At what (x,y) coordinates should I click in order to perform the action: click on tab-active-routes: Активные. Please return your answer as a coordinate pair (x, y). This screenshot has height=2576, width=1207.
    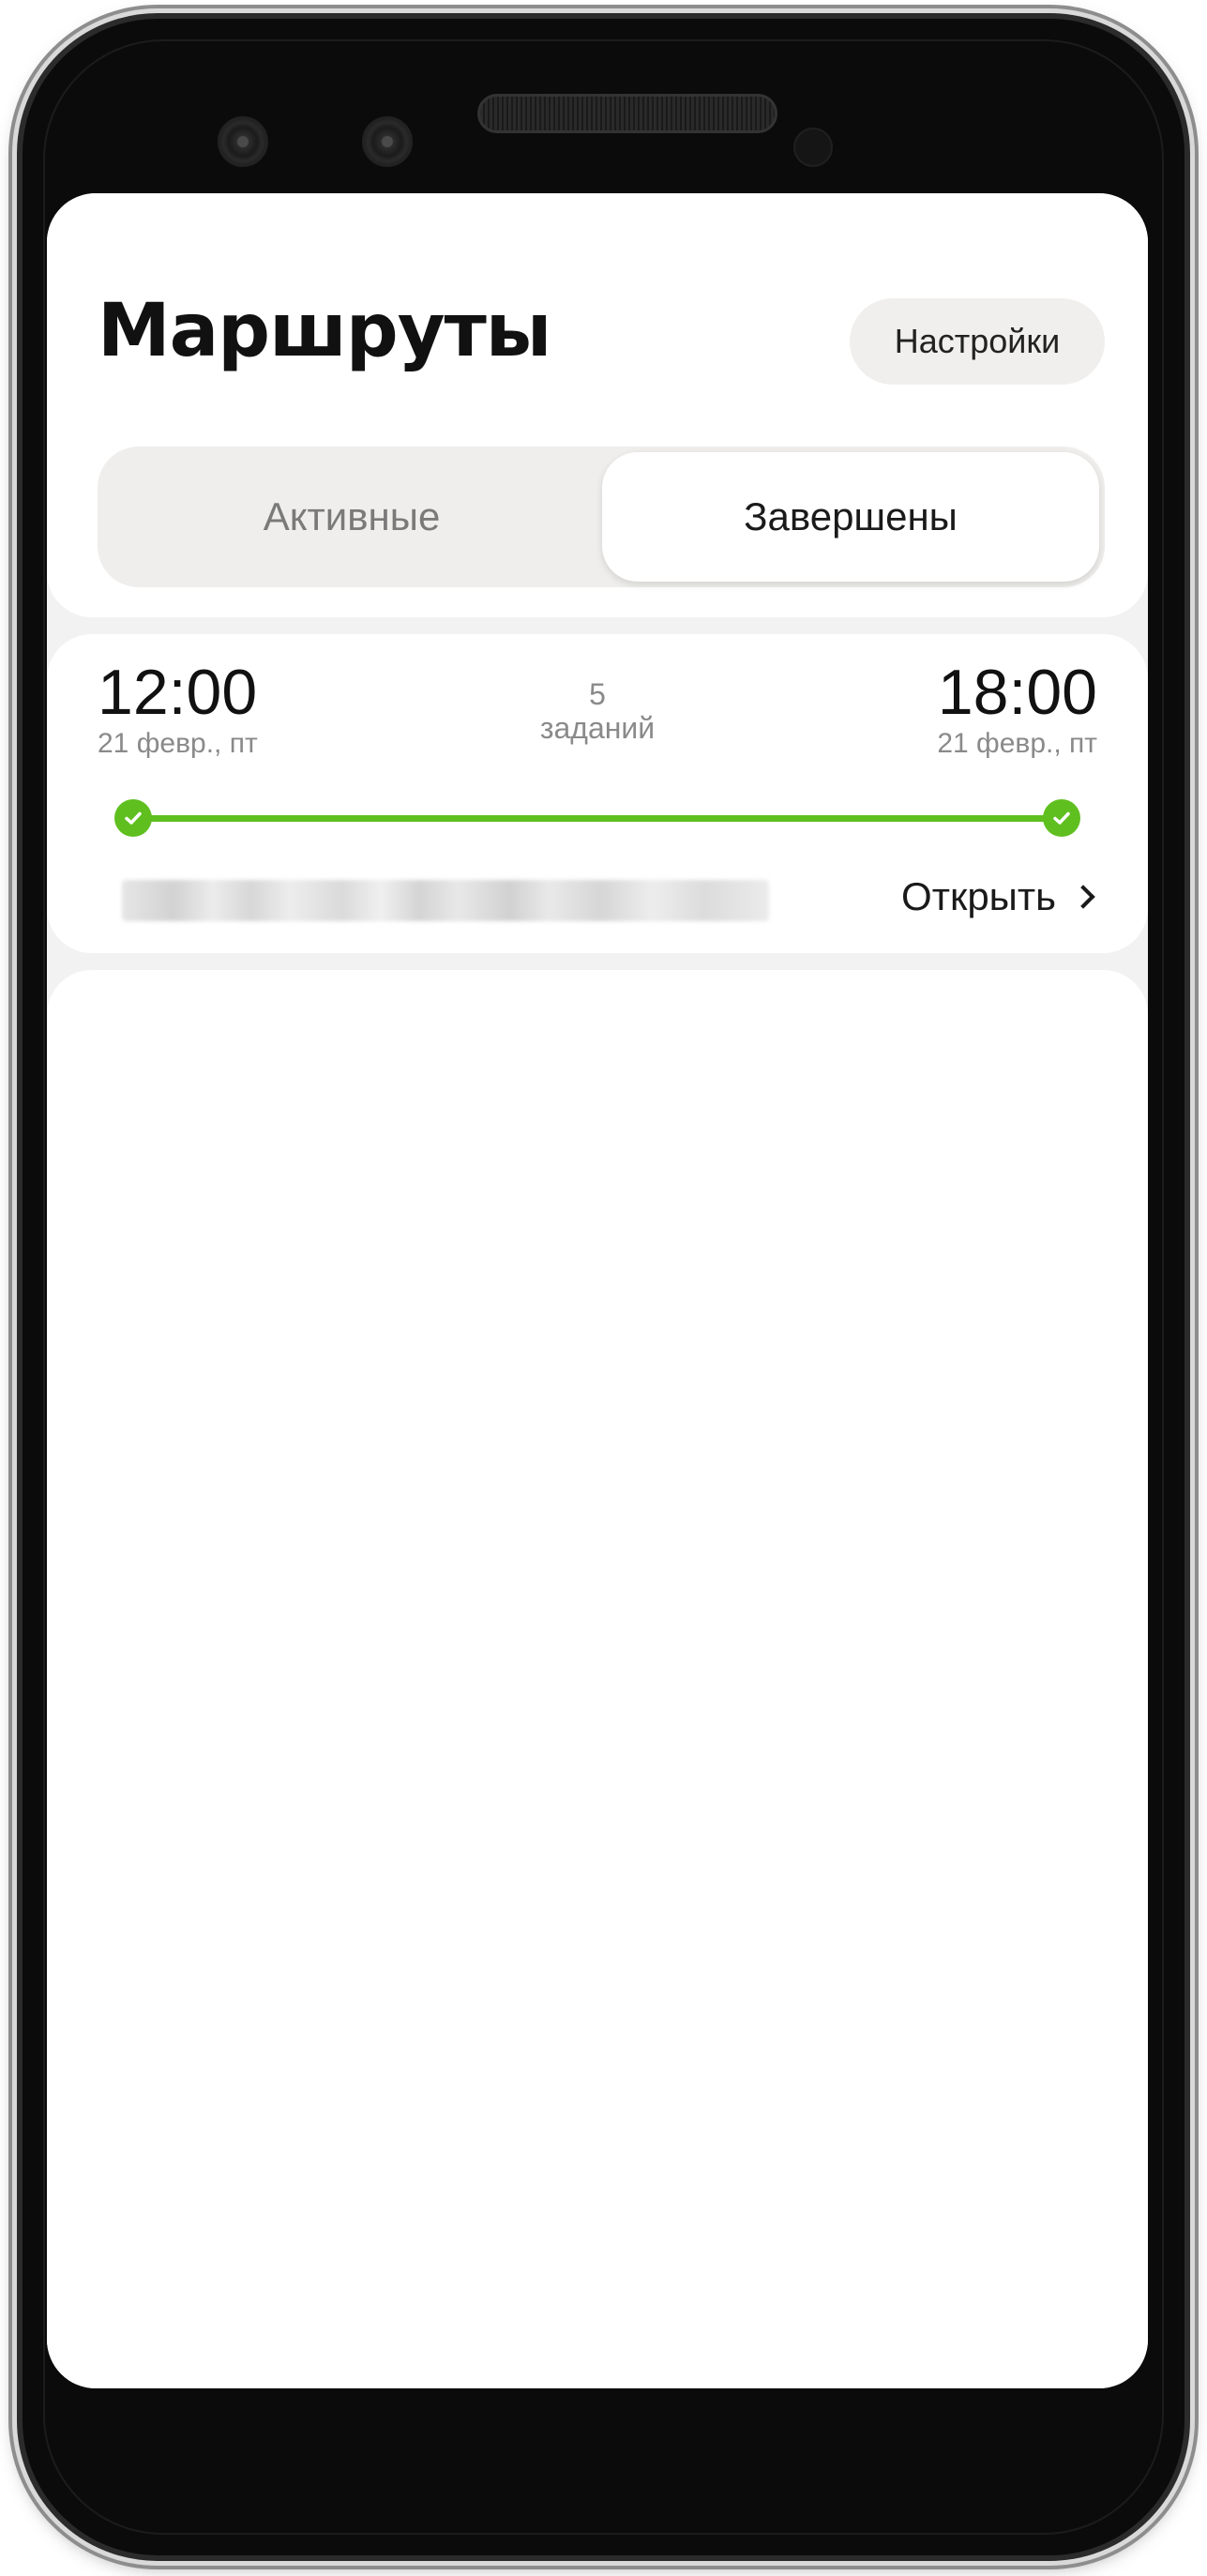
    Looking at the image, I should click on (352, 517).